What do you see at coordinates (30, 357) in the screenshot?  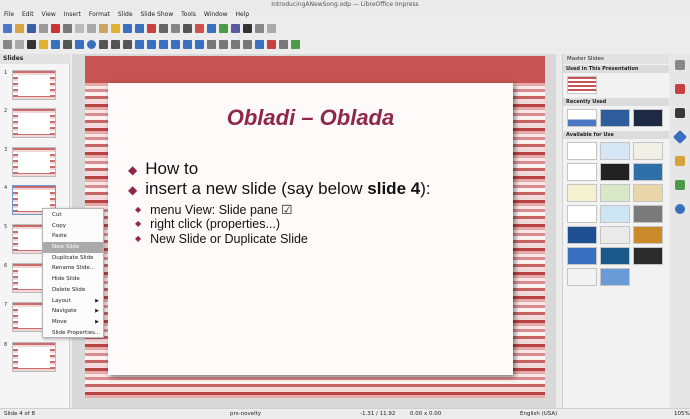 I see `slide-thumb-8: 8` at bounding box center [30, 357].